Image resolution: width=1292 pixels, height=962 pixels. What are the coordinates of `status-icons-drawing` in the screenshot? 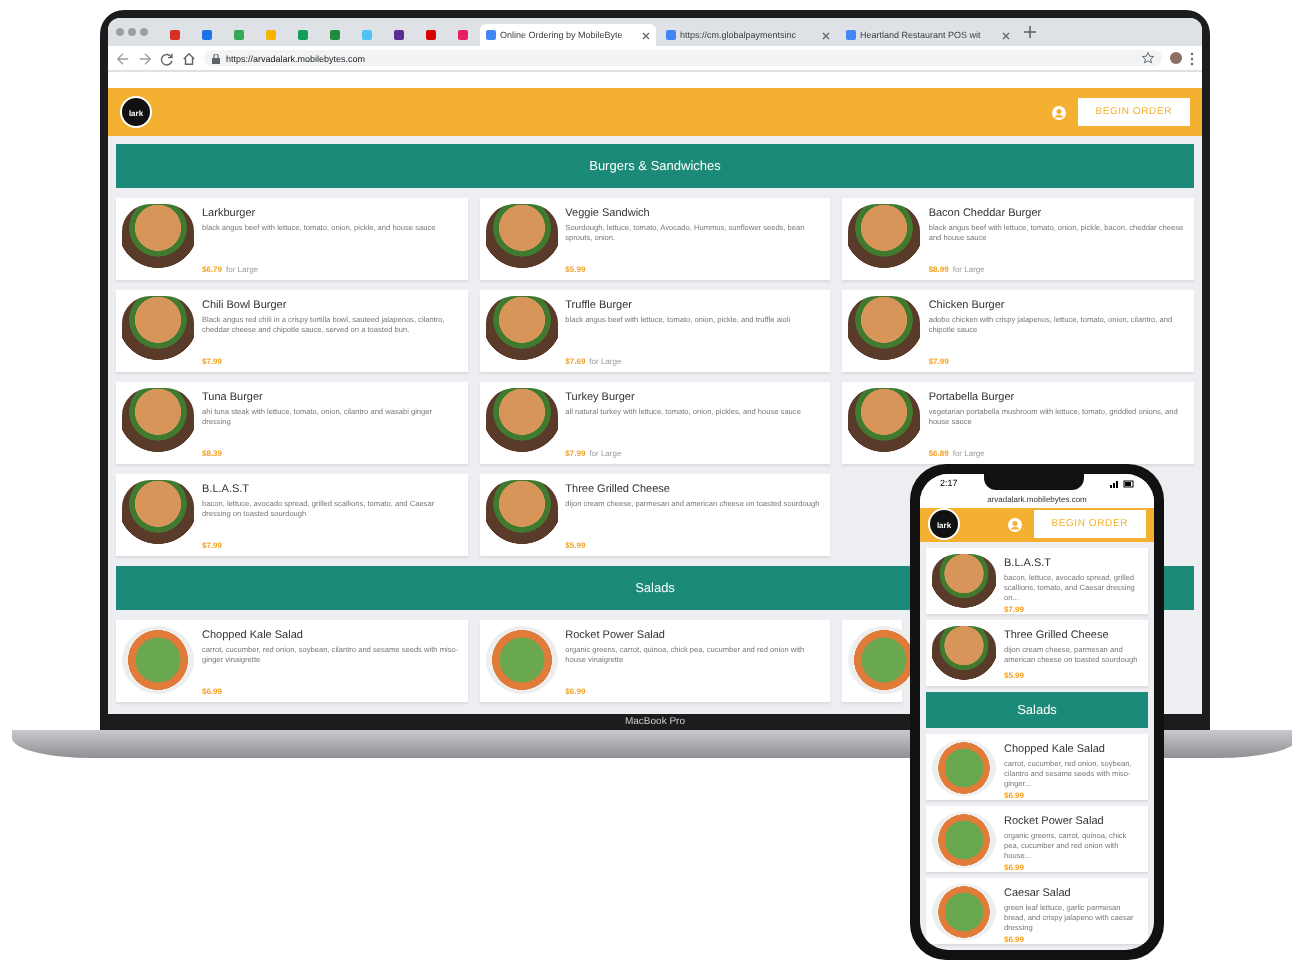 It's located at (1122, 483).